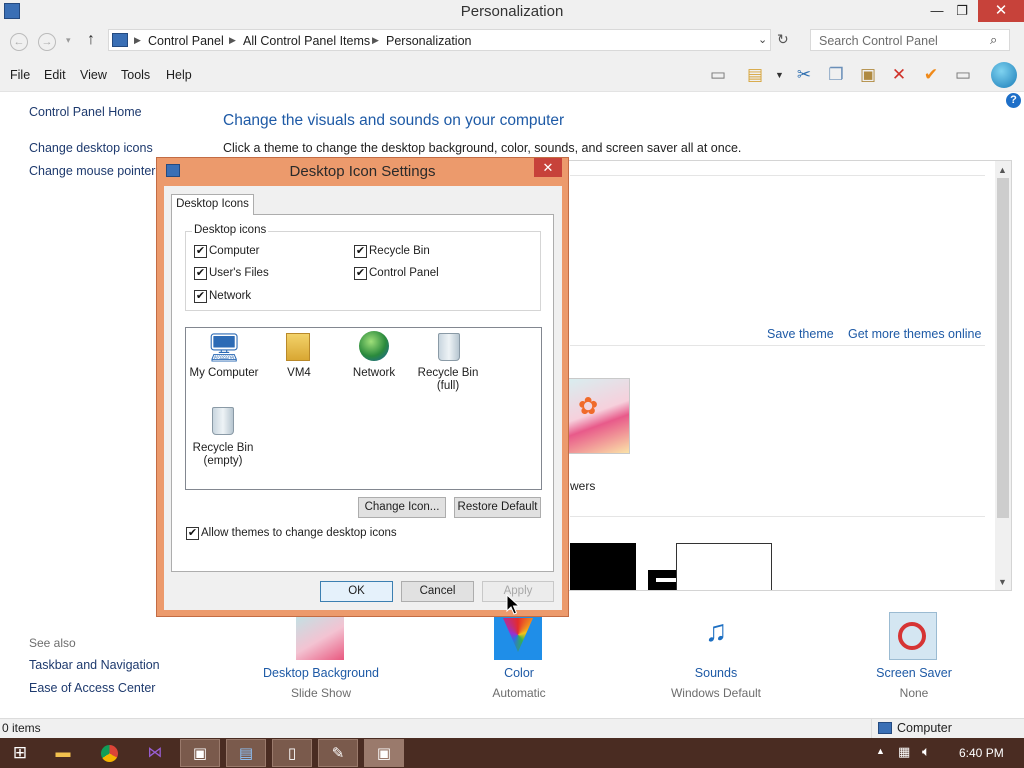  I want to click on clock: 6:40 PM, so click(981, 753).